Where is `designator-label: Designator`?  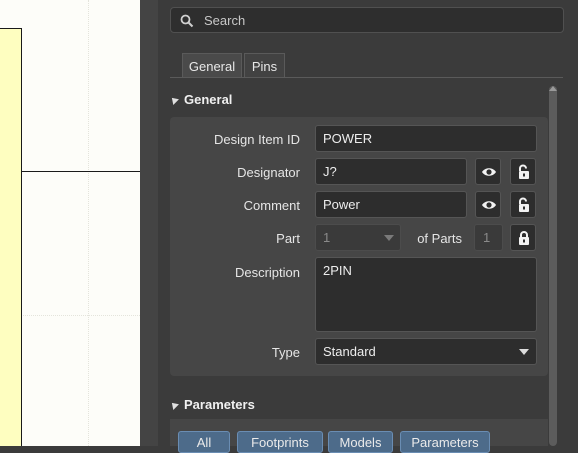 designator-label: Designator is located at coordinates (268, 172).